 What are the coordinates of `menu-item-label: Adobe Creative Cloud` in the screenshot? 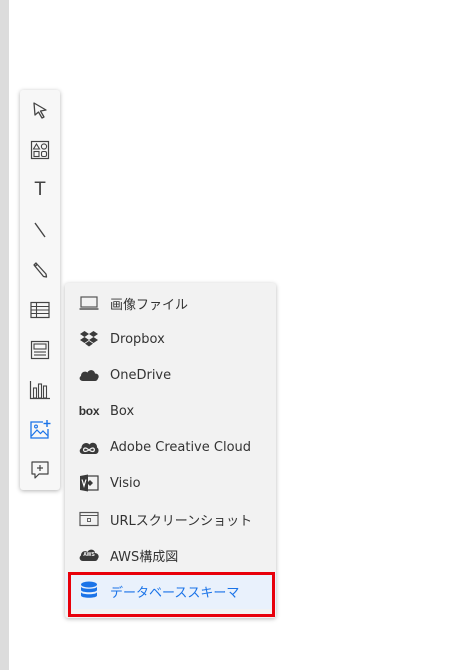 It's located at (181, 447).